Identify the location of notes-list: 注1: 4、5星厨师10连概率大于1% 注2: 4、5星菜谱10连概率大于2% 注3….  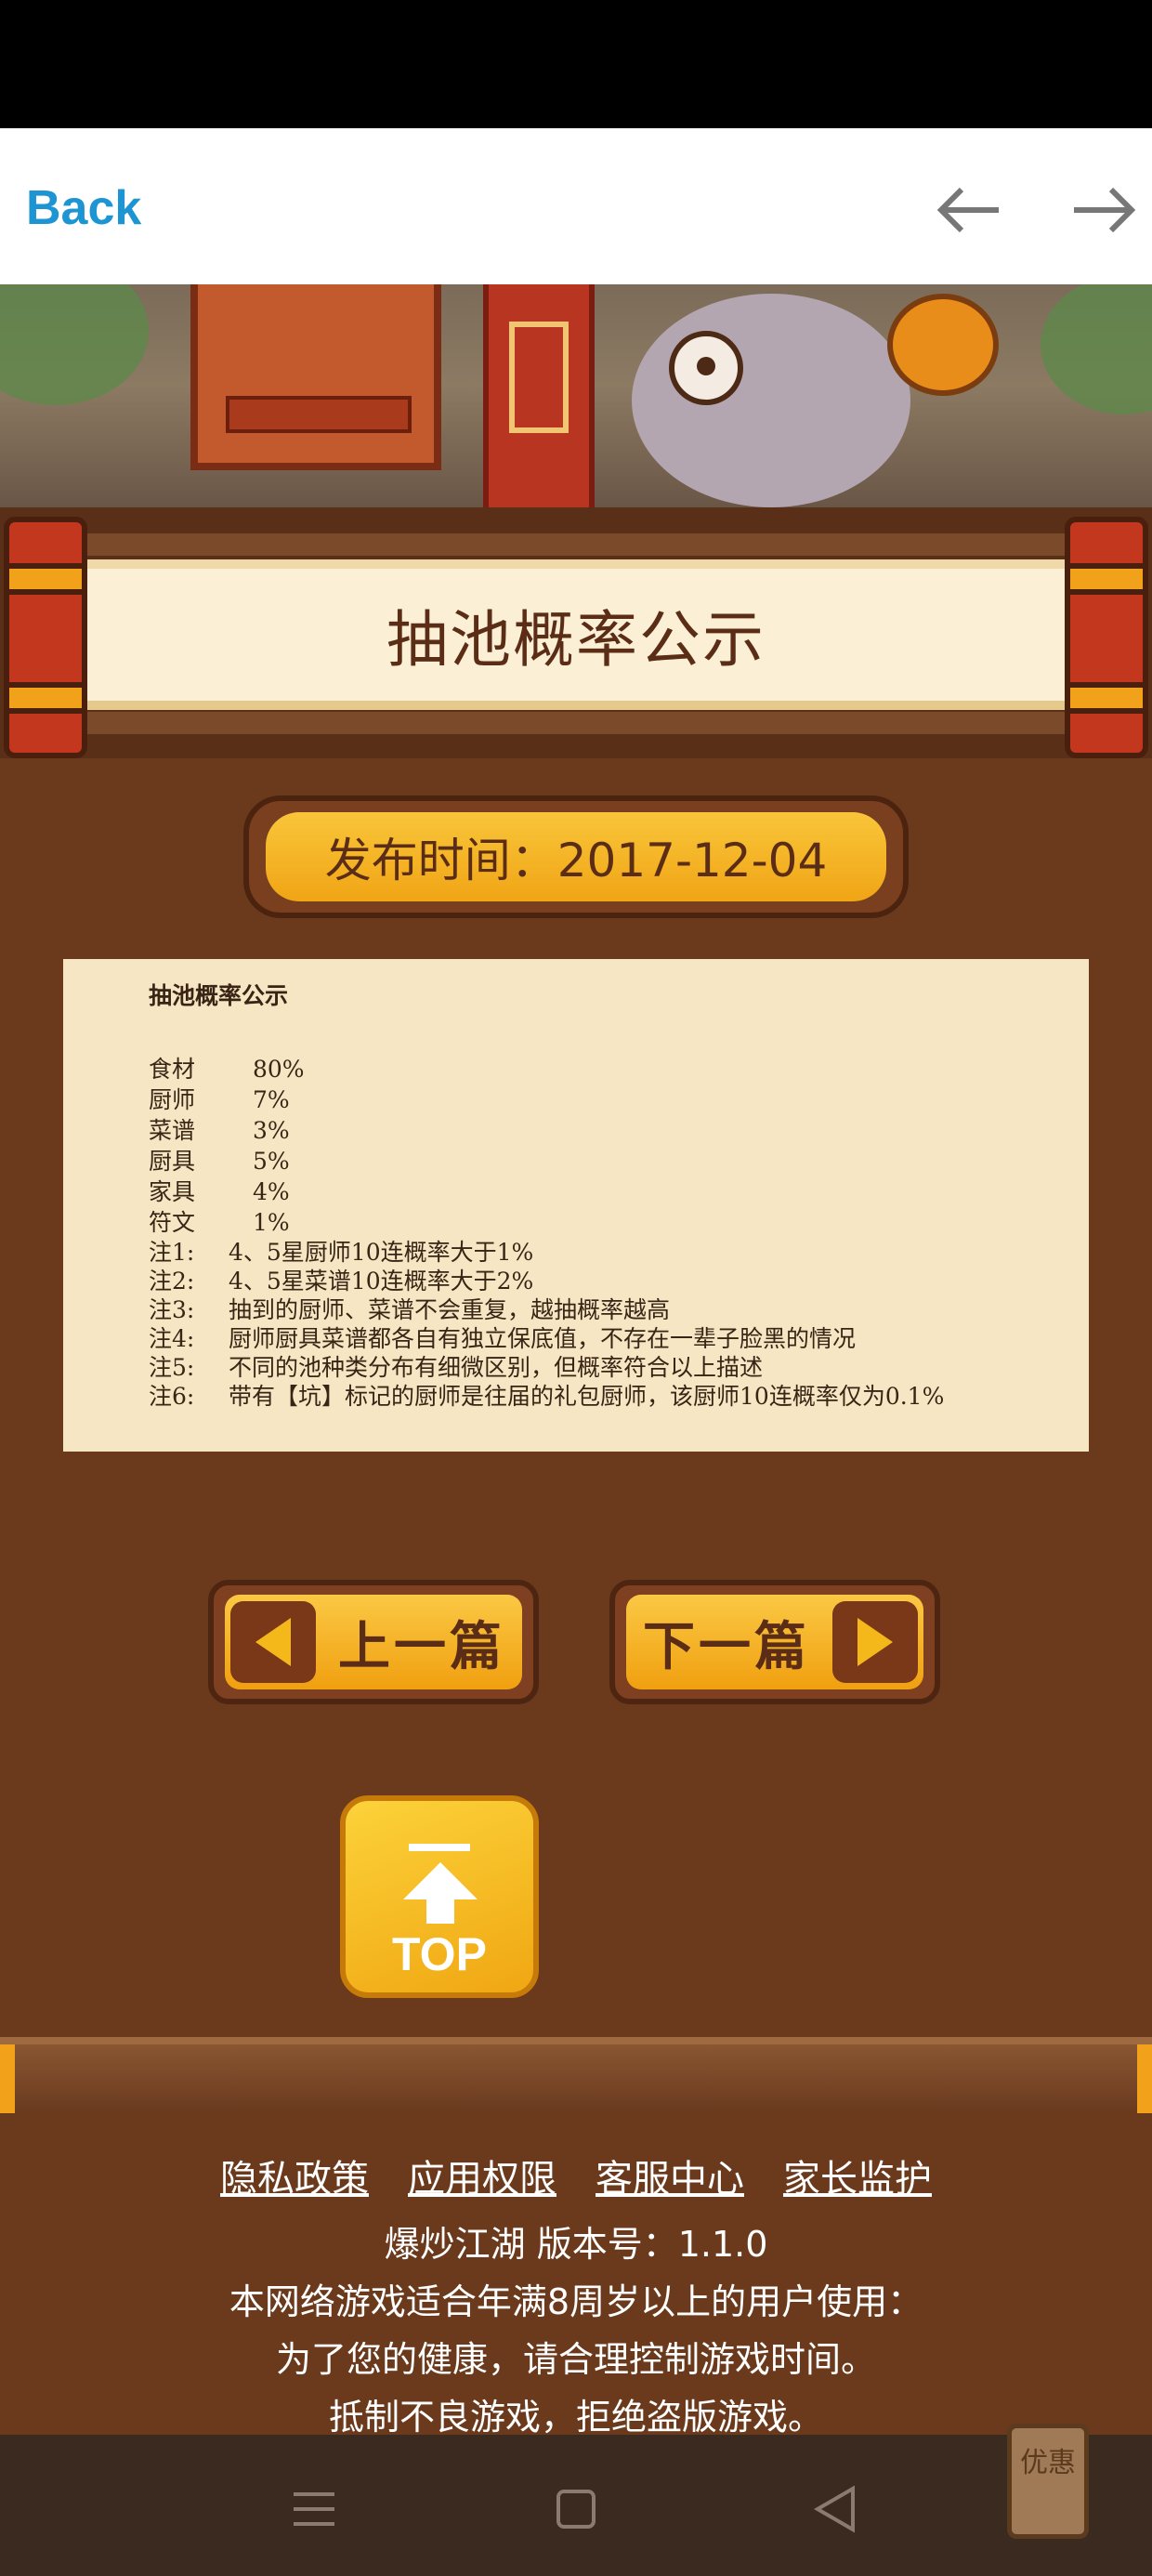
(576, 1324).